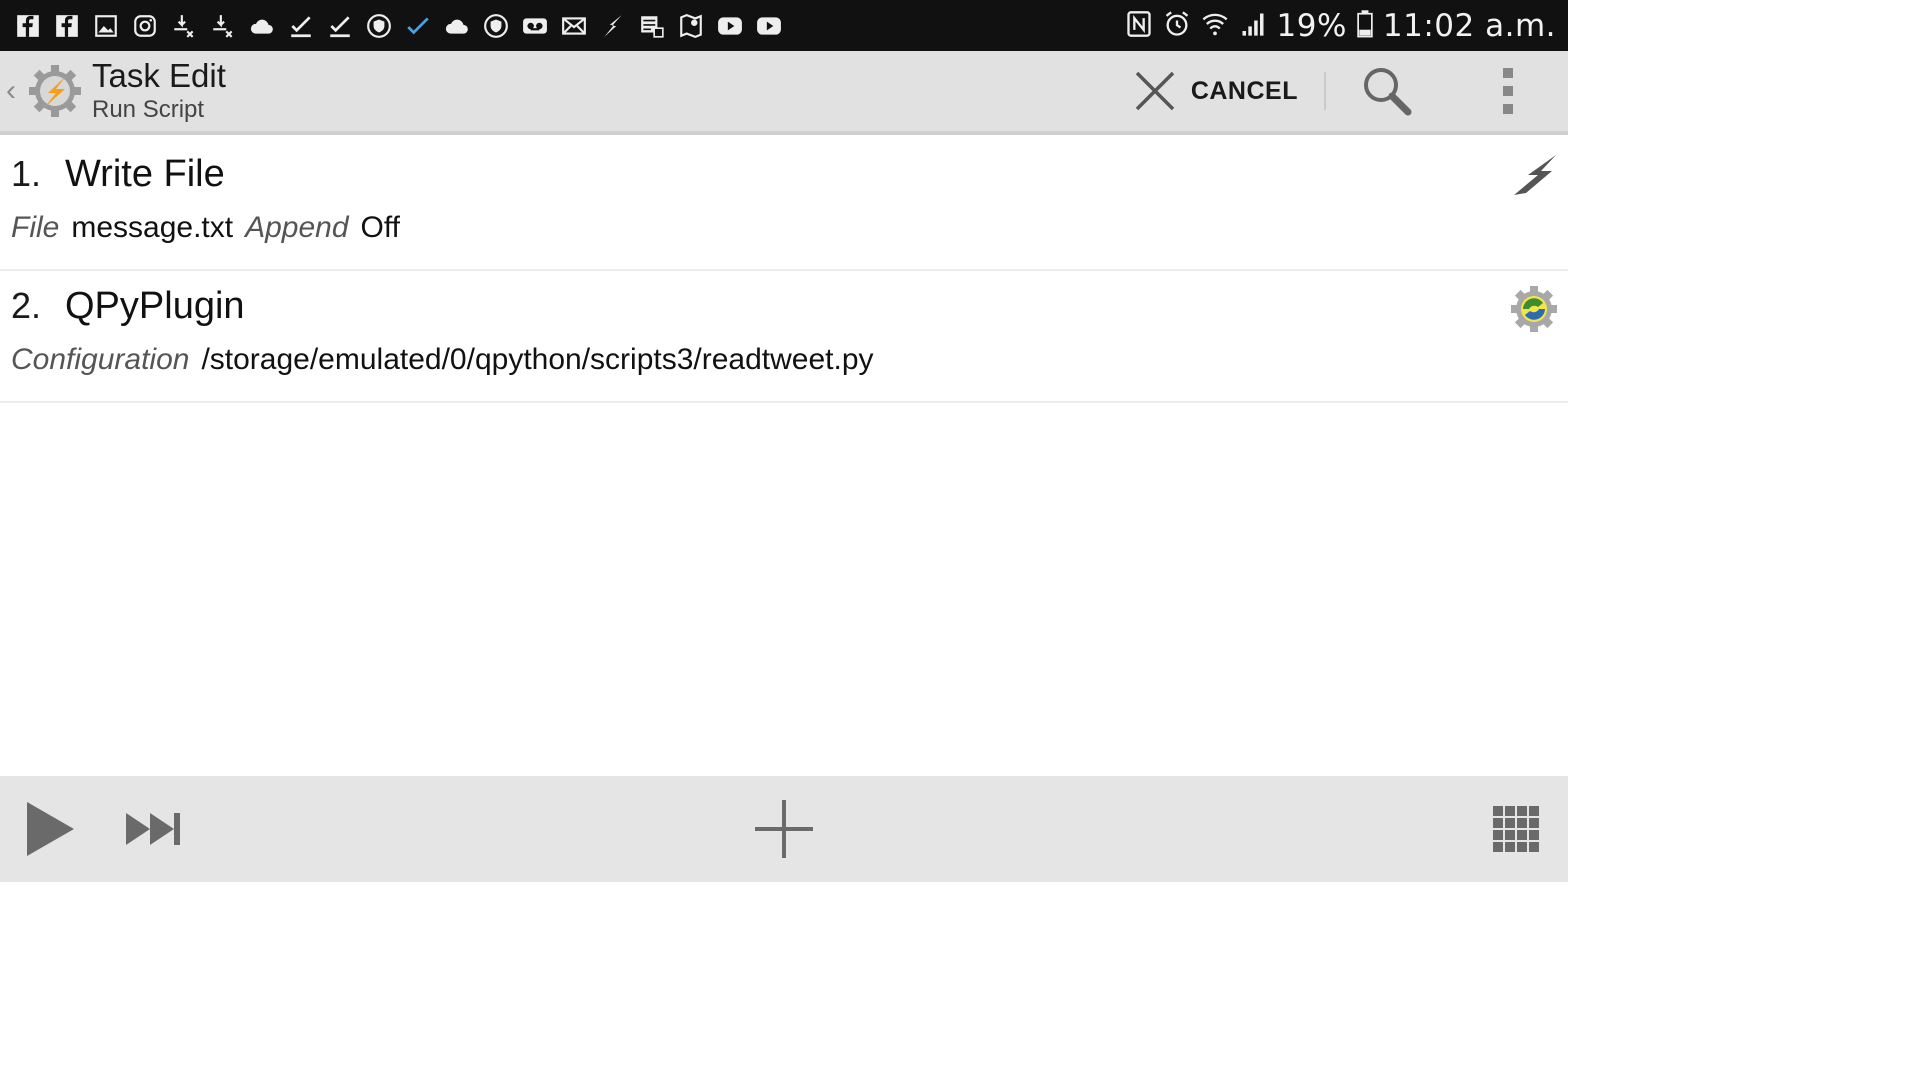 The image size is (1920, 1080). Describe the element at coordinates (26, 173) in the screenshot. I see `action-number: 1.` at that location.